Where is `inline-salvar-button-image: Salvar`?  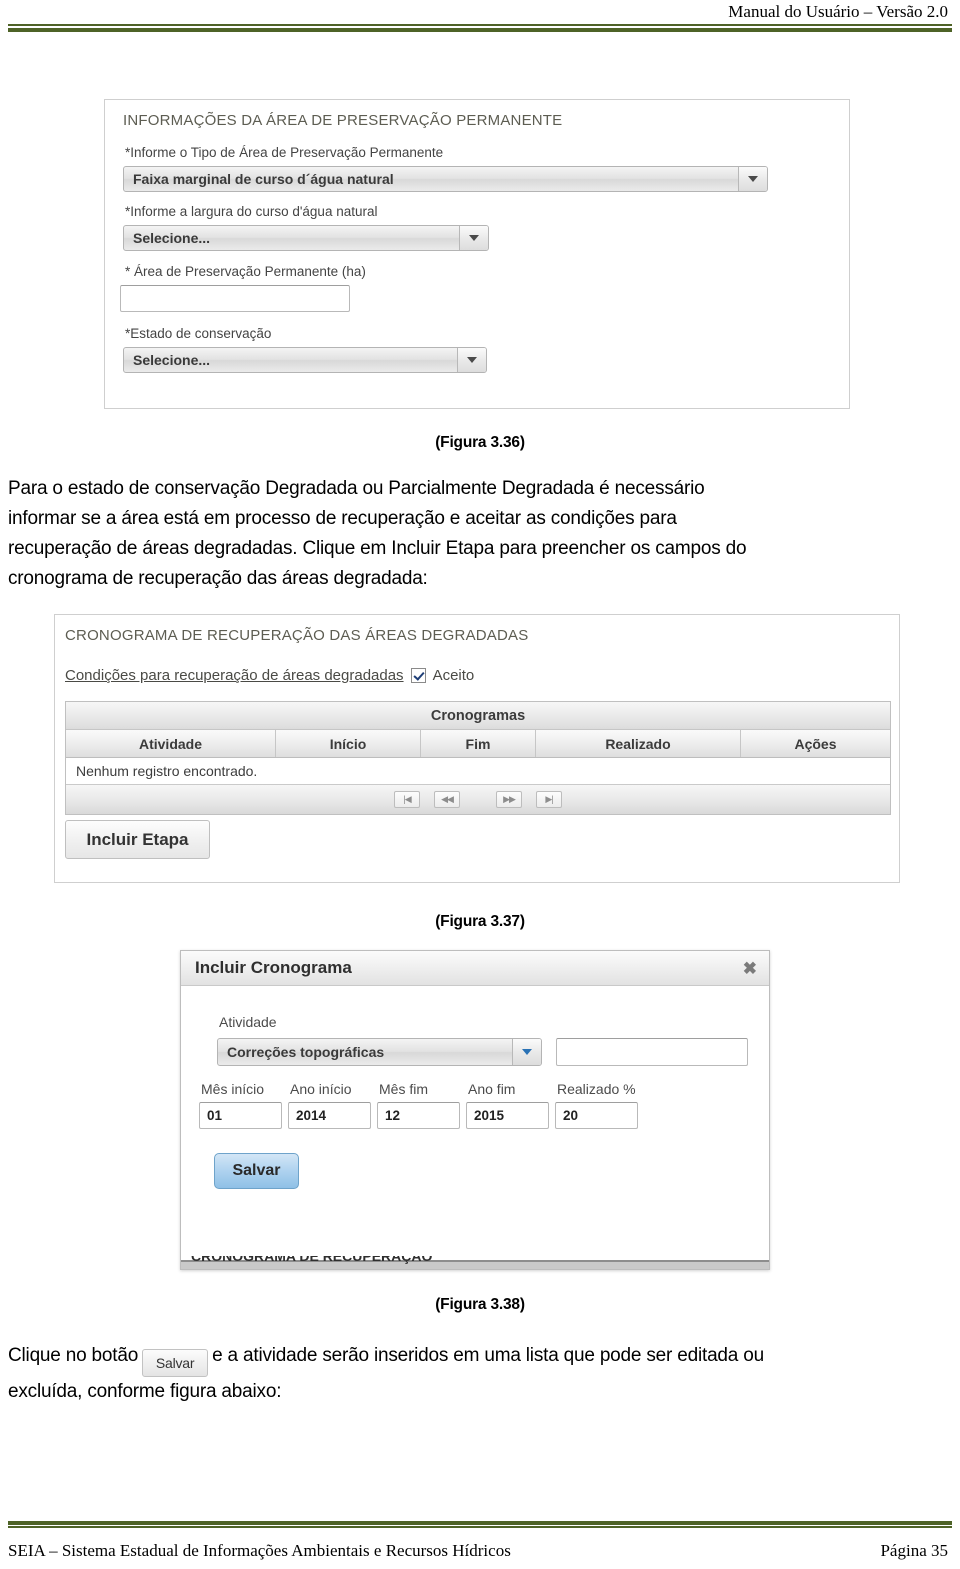 inline-salvar-button-image: Salvar is located at coordinates (175, 1363).